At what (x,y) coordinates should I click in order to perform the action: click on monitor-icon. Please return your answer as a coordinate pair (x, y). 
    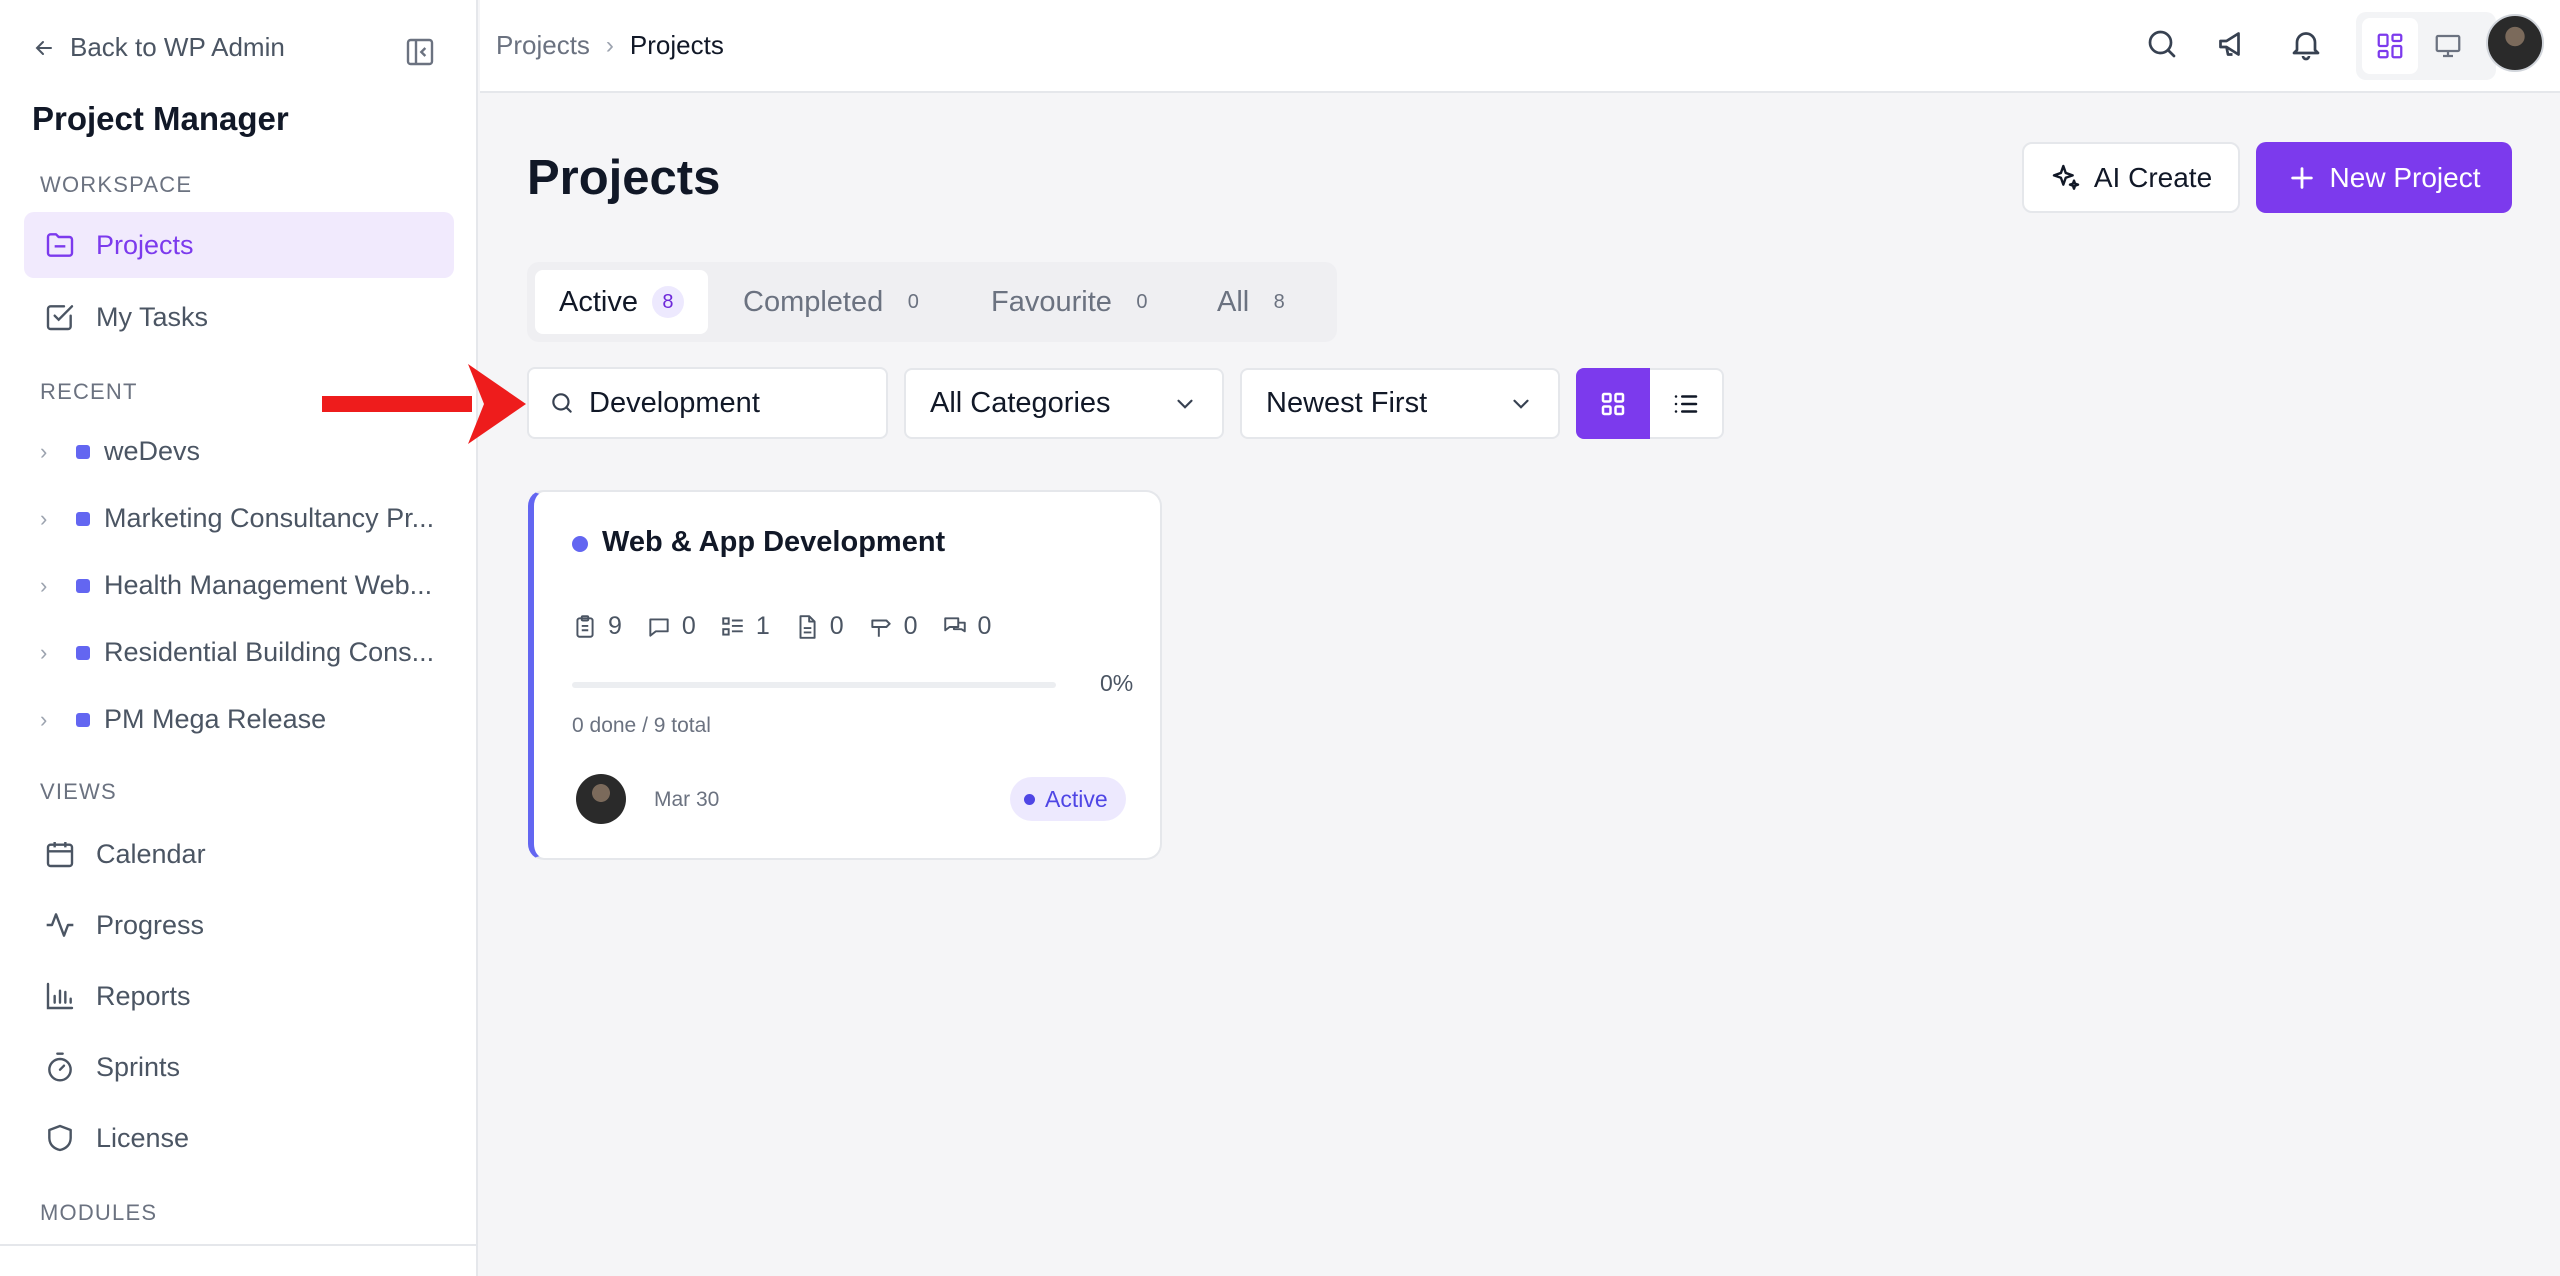
    Looking at the image, I should click on (2448, 46).